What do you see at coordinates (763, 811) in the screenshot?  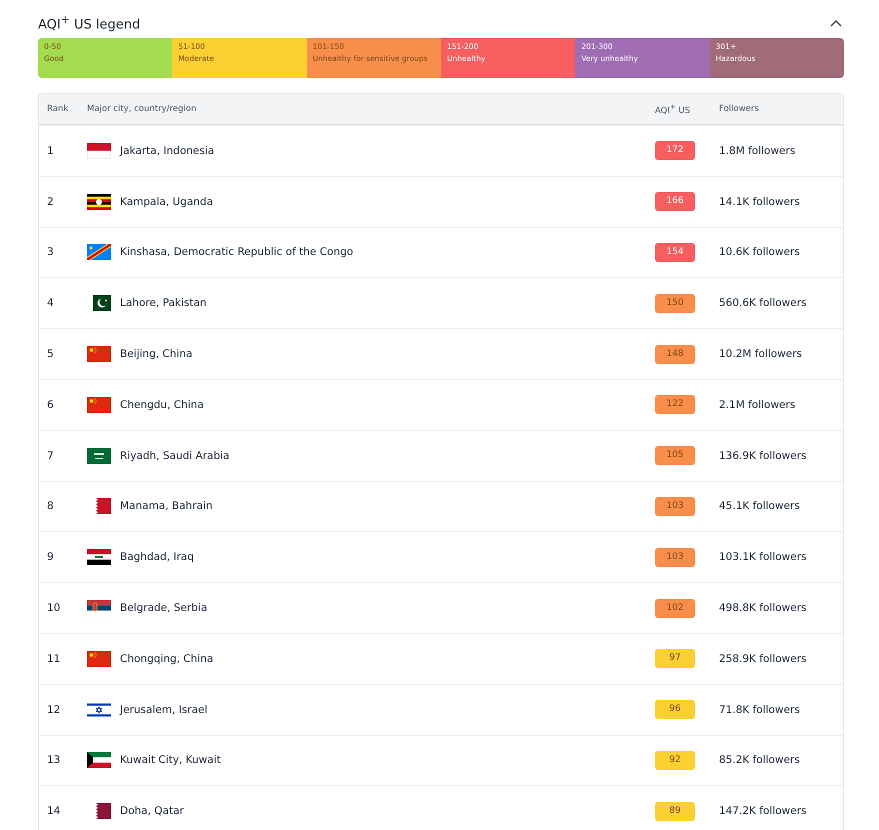 I see `followers-count: 147.2K followers` at bounding box center [763, 811].